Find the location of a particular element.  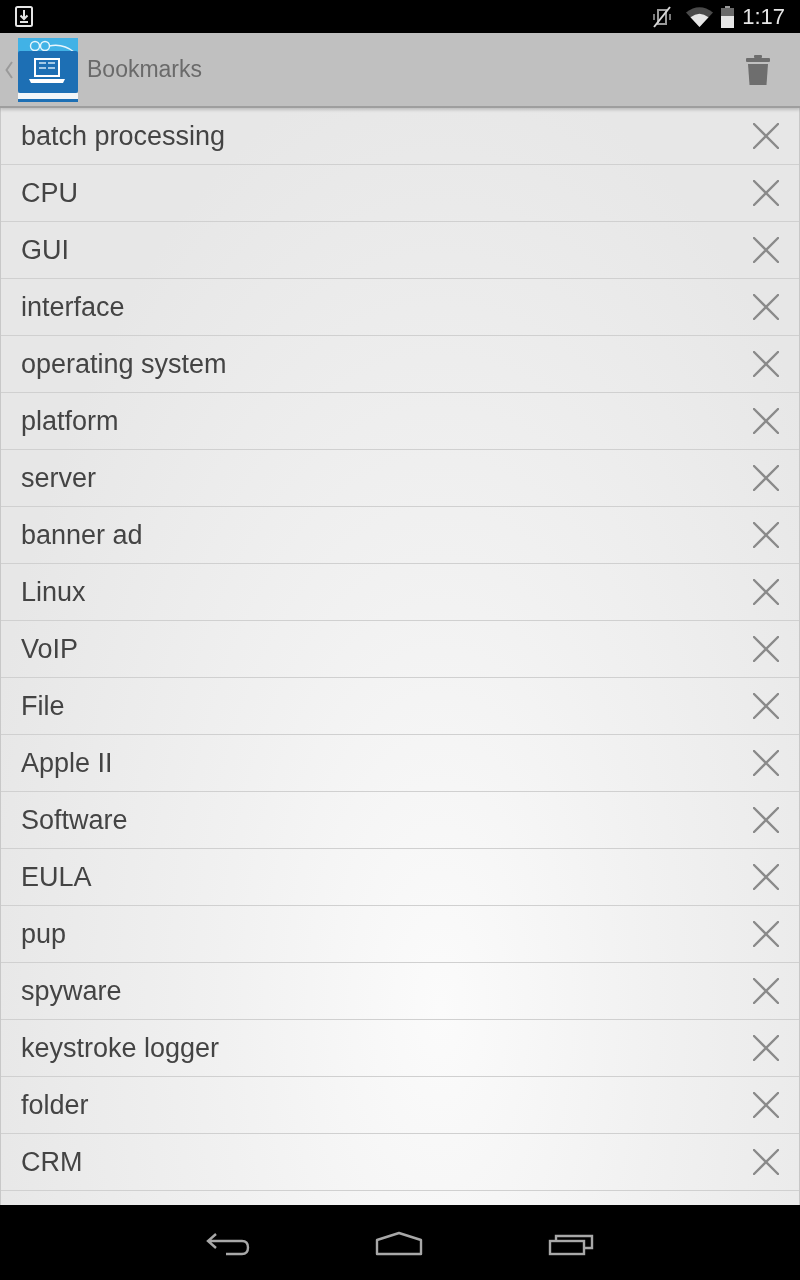

screen-title: Bookmarks is located at coordinates (145, 70).